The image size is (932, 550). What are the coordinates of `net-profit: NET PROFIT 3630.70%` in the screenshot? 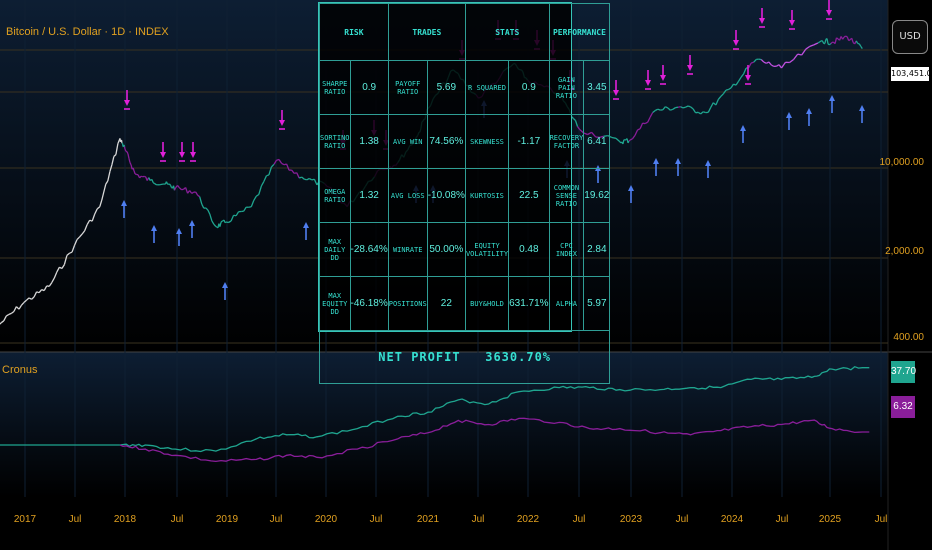 It's located at (464, 357).